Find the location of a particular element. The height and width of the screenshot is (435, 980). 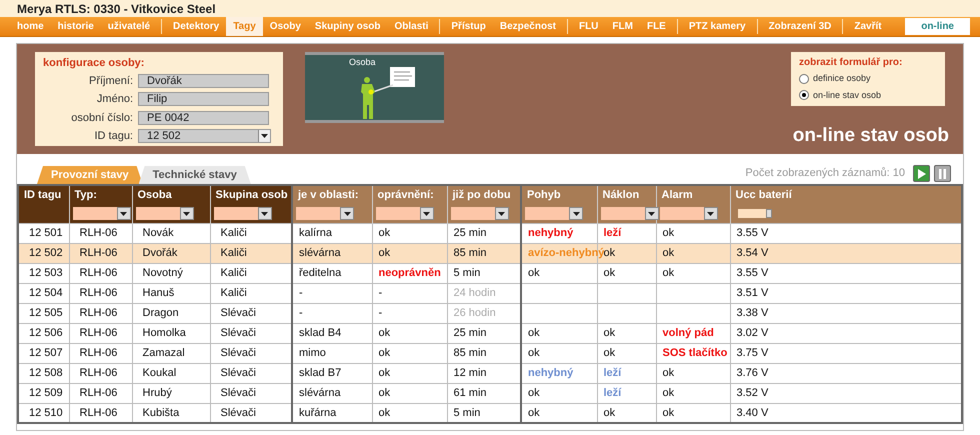

table-row: 12 505 RLH-06 Dragon Slévači - - 26 hodin 3.38 V is located at coordinates (490, 313).